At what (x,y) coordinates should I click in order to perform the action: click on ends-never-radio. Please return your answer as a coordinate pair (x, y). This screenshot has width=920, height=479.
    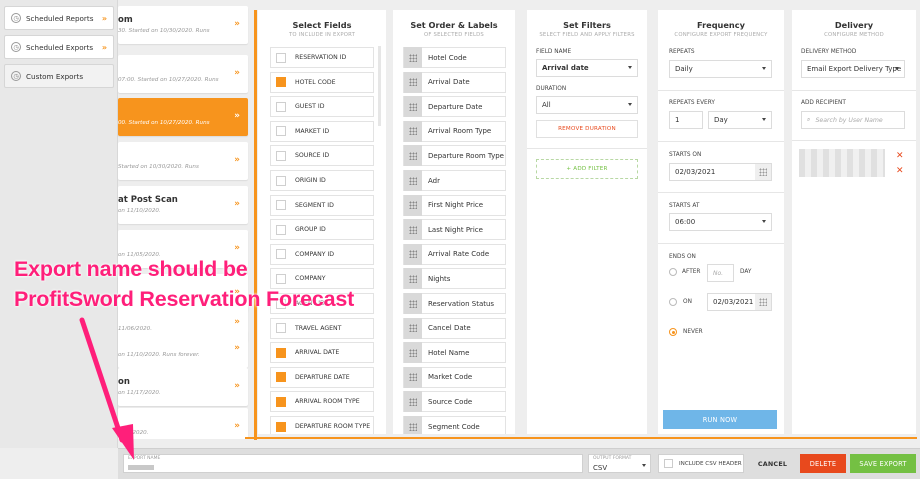
    Looking at the image, I should click on (673, 332).